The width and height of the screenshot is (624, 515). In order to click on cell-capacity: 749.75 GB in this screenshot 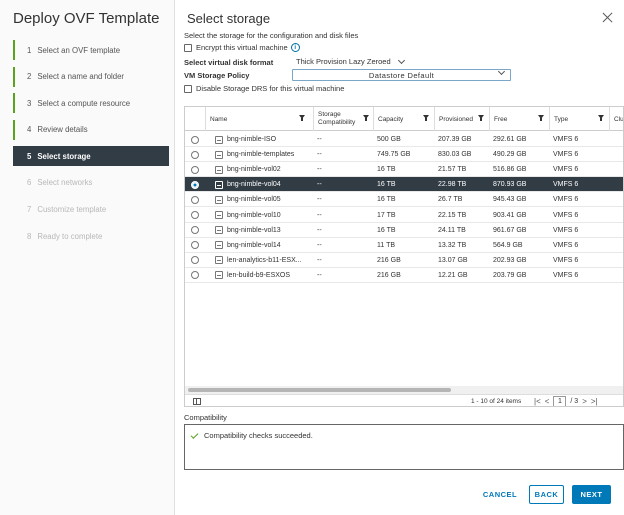, I will do `click(394, 155)`.